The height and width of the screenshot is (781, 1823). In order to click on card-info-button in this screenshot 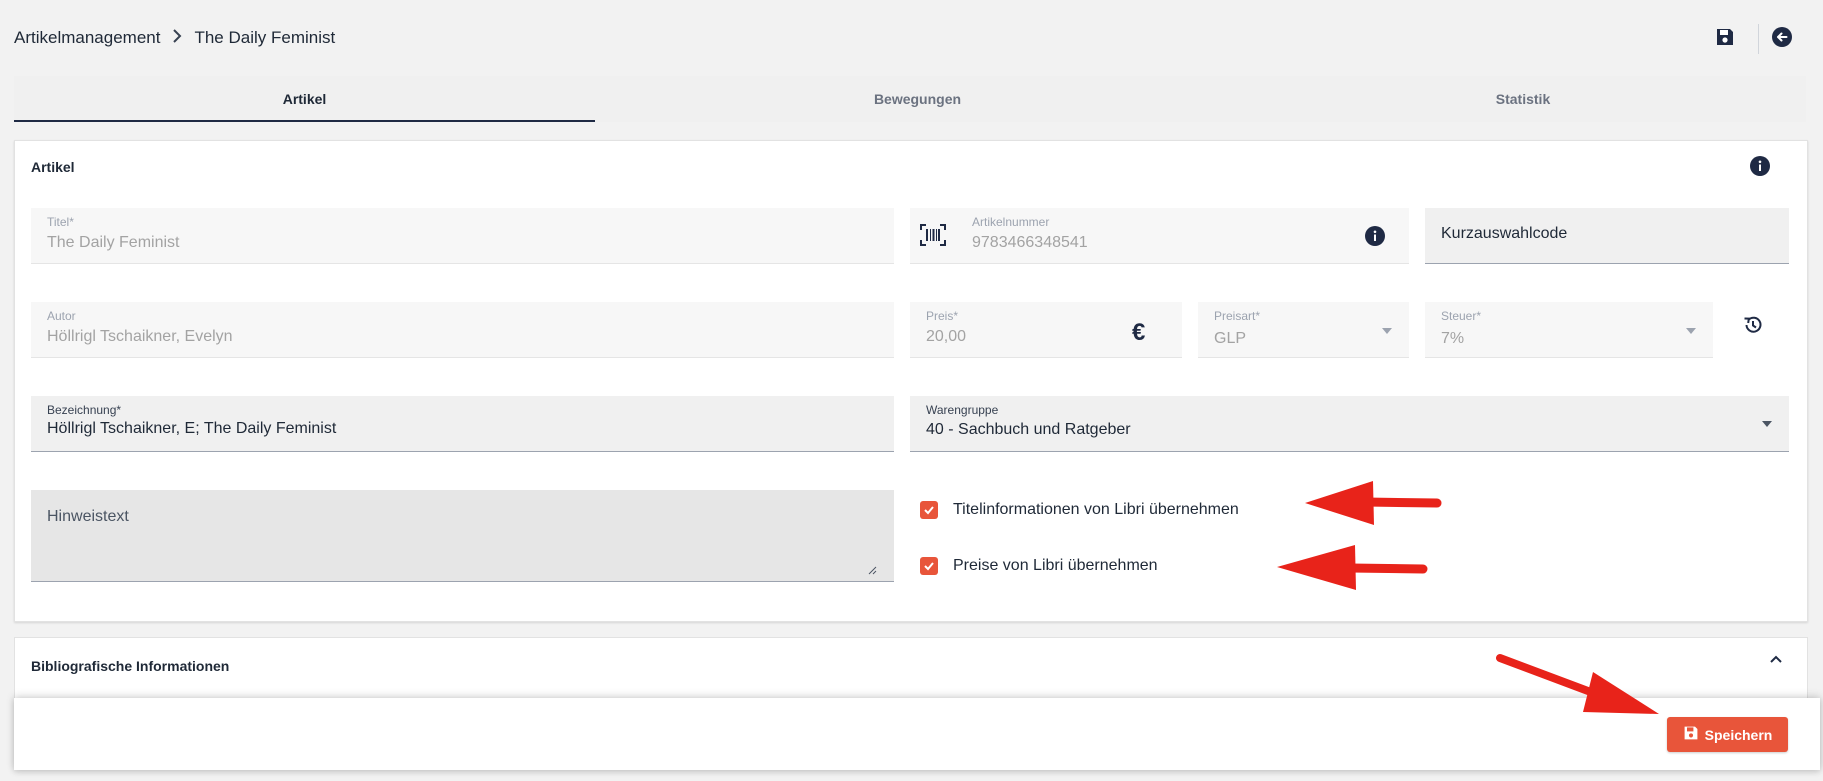, I will do `click(1760, 168)`.